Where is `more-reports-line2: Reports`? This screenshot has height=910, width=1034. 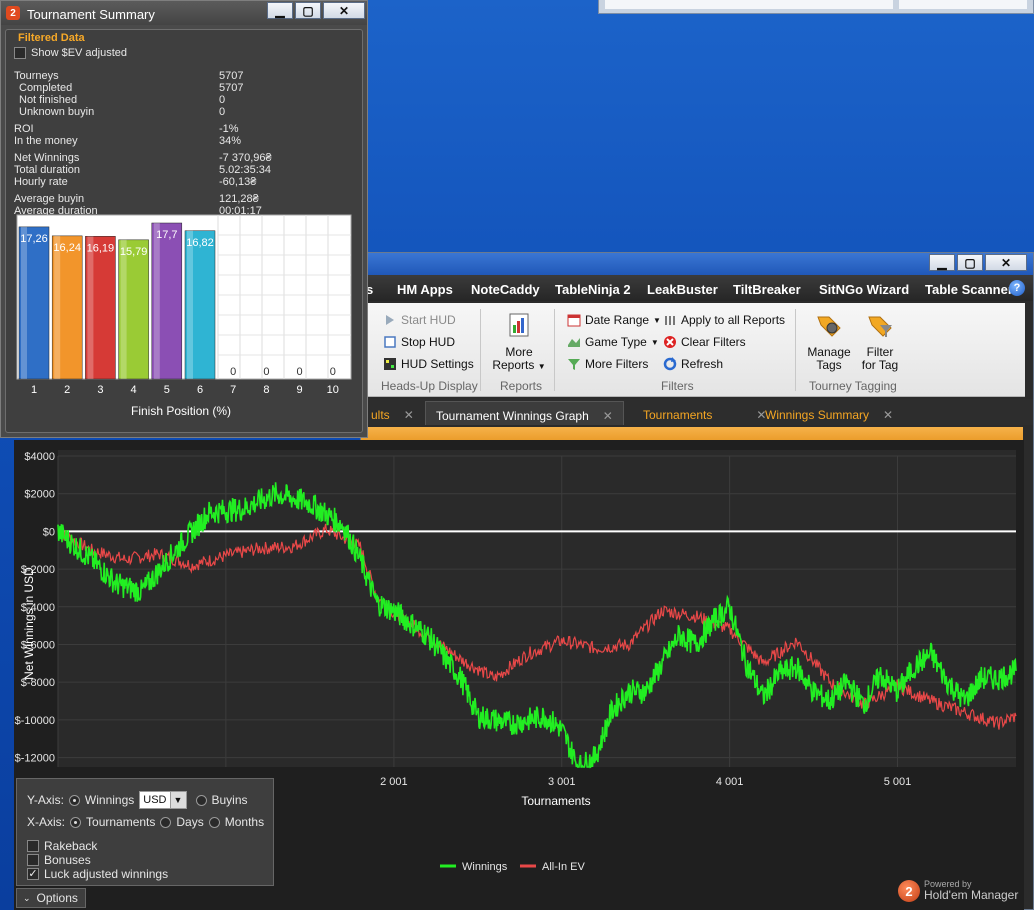
more-reports-line2: Reports is located at coordinates (513, 365).